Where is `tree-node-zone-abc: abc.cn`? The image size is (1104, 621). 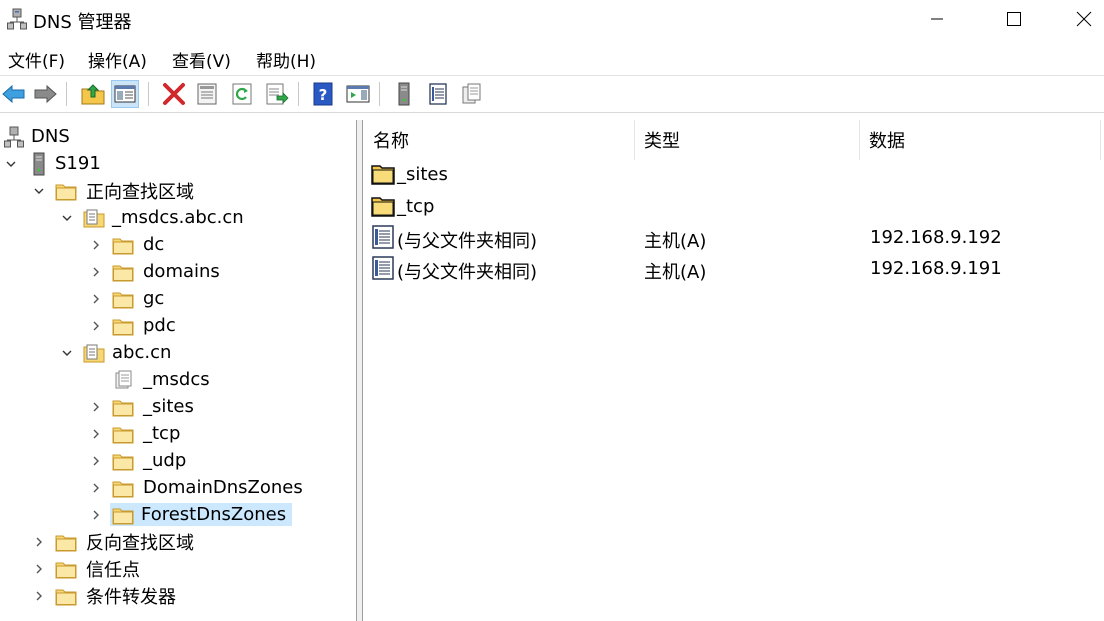
tree-node-zone-abc: abc.cn is located at coordinates (117, 352).